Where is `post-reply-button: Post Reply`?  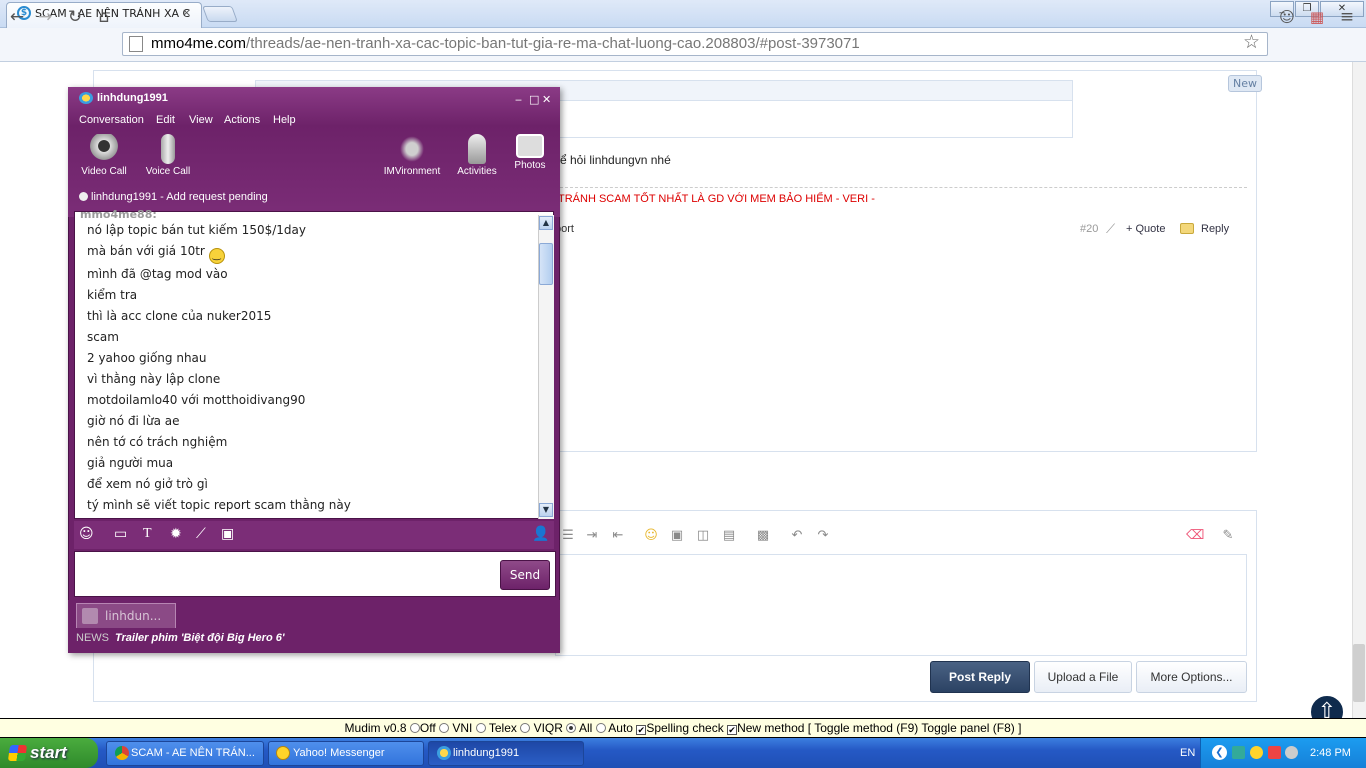 post-reply-button: Post Reply is located at coordinates (980, 677).